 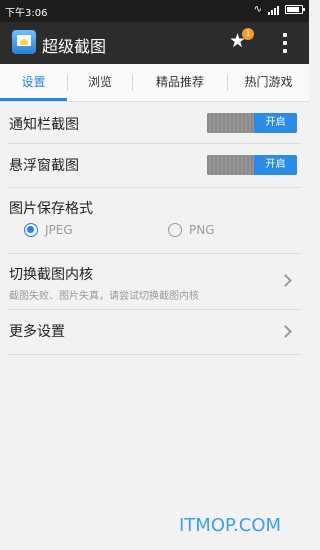 I want to click on setting-label: 图片保存格式, so click(x=51, y=209).